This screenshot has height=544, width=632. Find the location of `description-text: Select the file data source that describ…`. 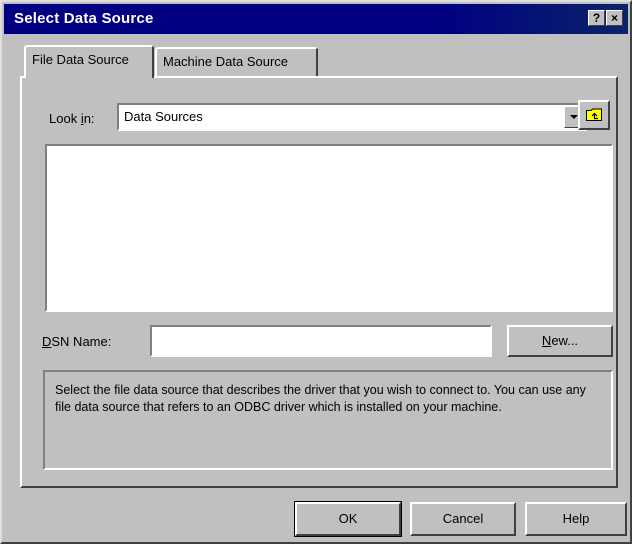

description-text: Select the file data source that describ… is located at coordinates (320, 398).